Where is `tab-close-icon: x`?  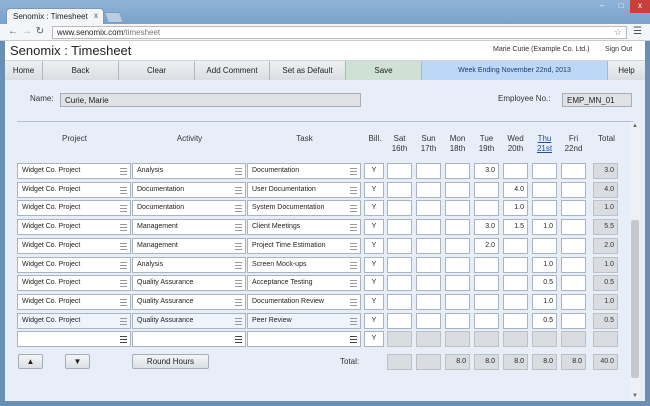
tab-close-icon: x is located at coordinates (96, 15).